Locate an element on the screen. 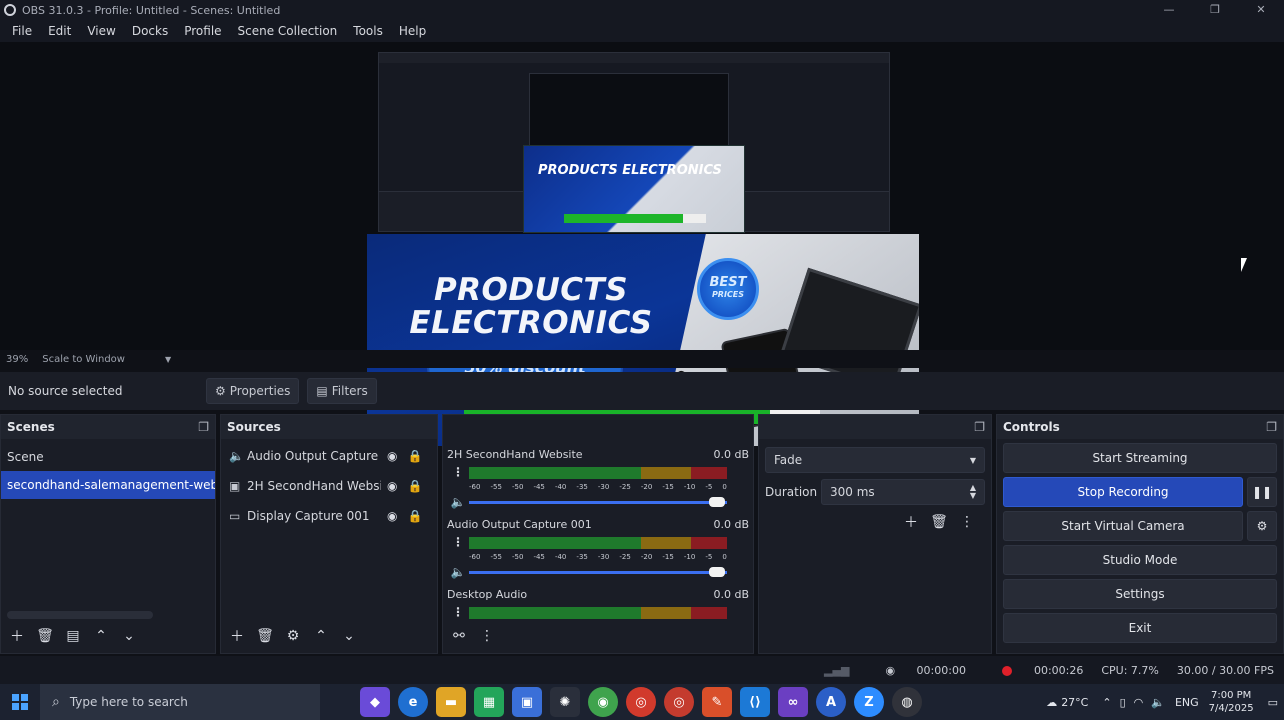 This screenshot has height=720, width=1284. store-icon: ▣ is located at coordinates (527, 702).